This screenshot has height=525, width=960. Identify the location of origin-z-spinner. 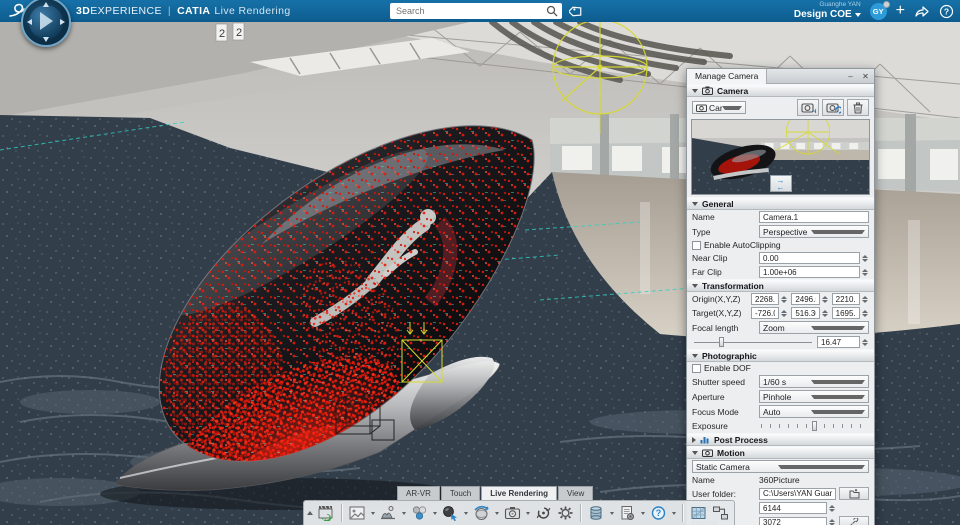
(865, 299).